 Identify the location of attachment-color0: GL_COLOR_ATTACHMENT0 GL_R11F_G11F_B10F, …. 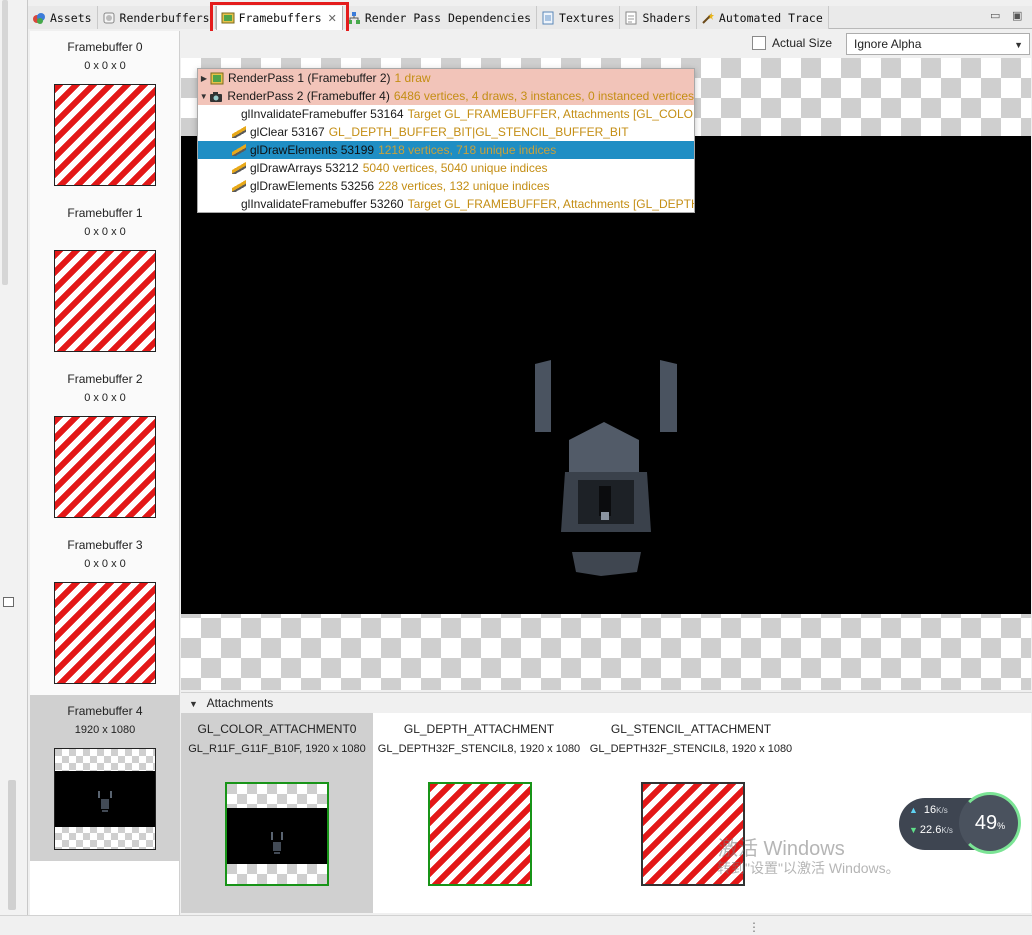
(277, 813).